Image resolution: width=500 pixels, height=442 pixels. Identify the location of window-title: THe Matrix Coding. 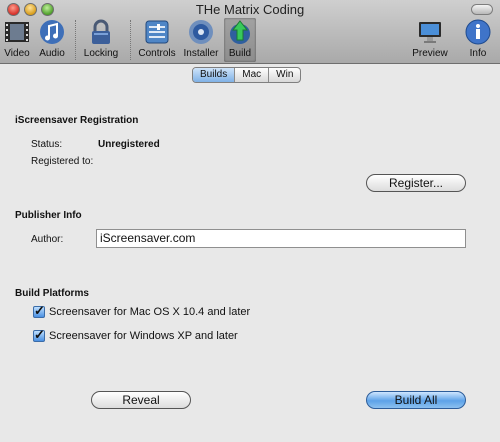
(250, 9).